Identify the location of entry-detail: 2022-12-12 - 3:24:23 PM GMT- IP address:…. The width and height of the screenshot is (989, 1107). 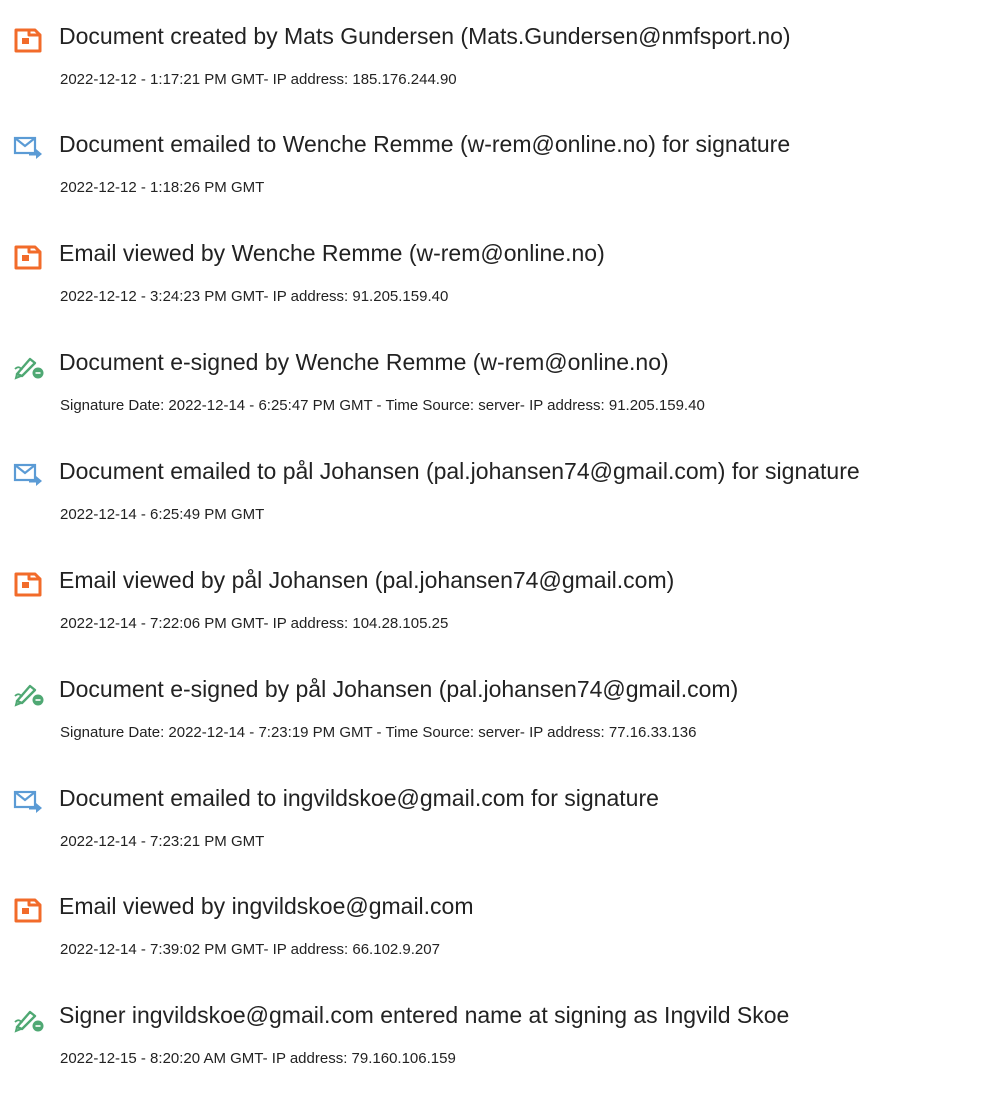
(254, 296).